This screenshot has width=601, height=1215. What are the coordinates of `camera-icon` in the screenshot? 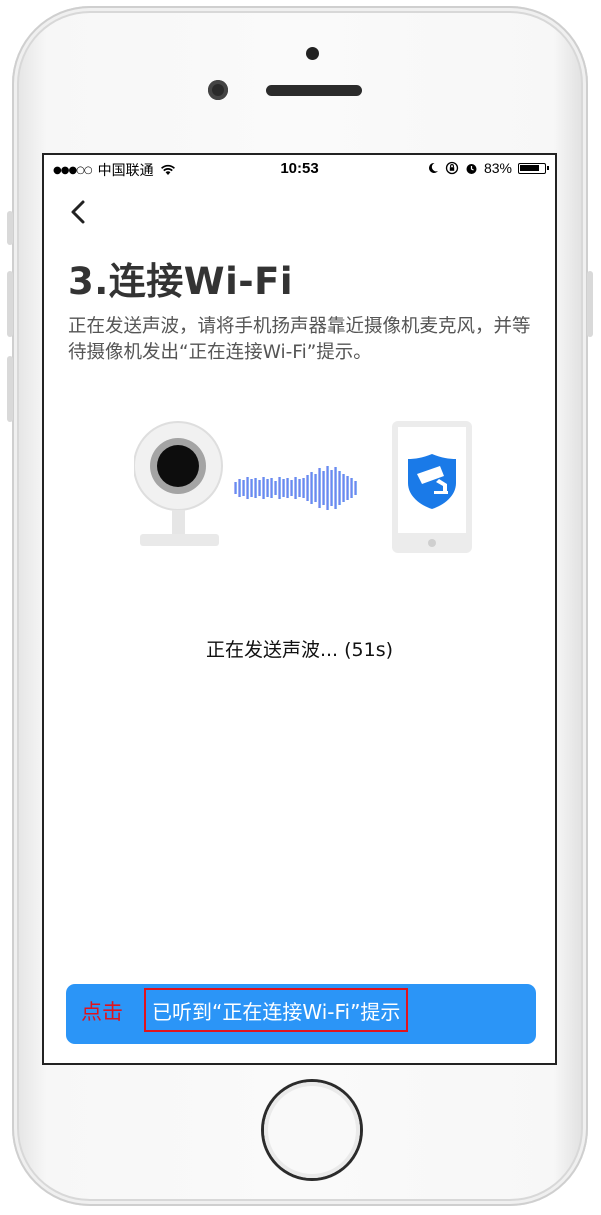 It's located at (178, 483).